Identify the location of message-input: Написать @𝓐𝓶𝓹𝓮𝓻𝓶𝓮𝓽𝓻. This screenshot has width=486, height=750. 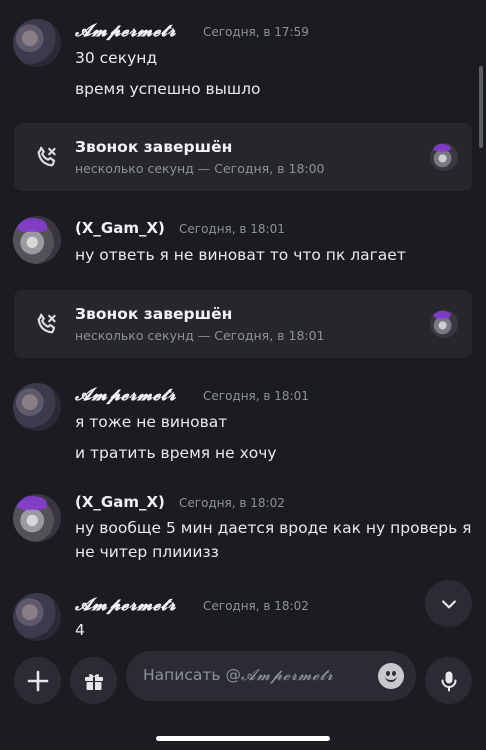
(271, 676).